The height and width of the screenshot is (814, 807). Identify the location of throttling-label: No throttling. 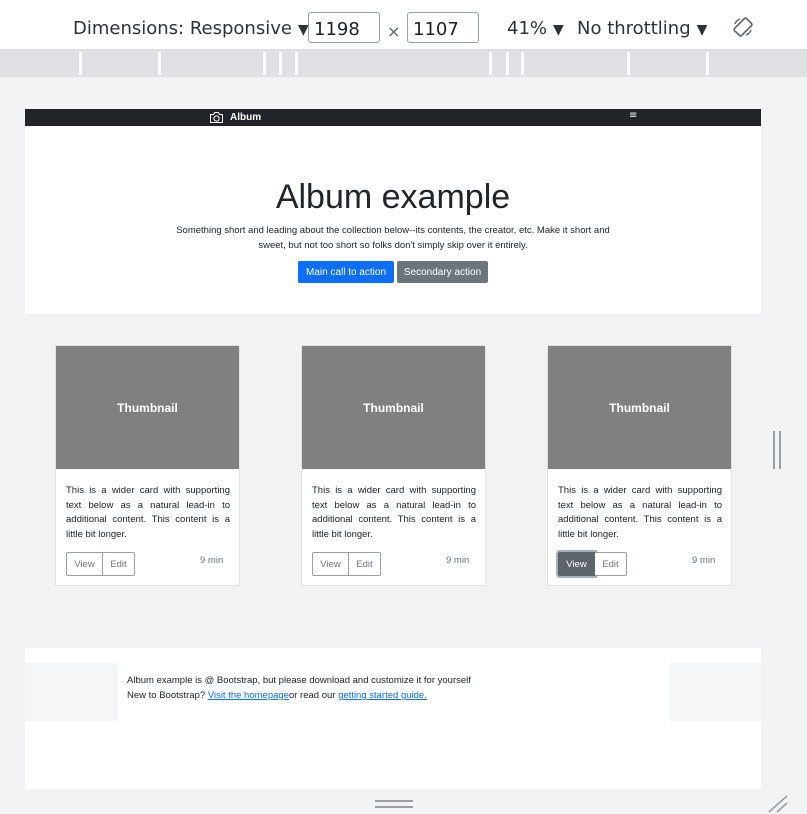
(634, 28).